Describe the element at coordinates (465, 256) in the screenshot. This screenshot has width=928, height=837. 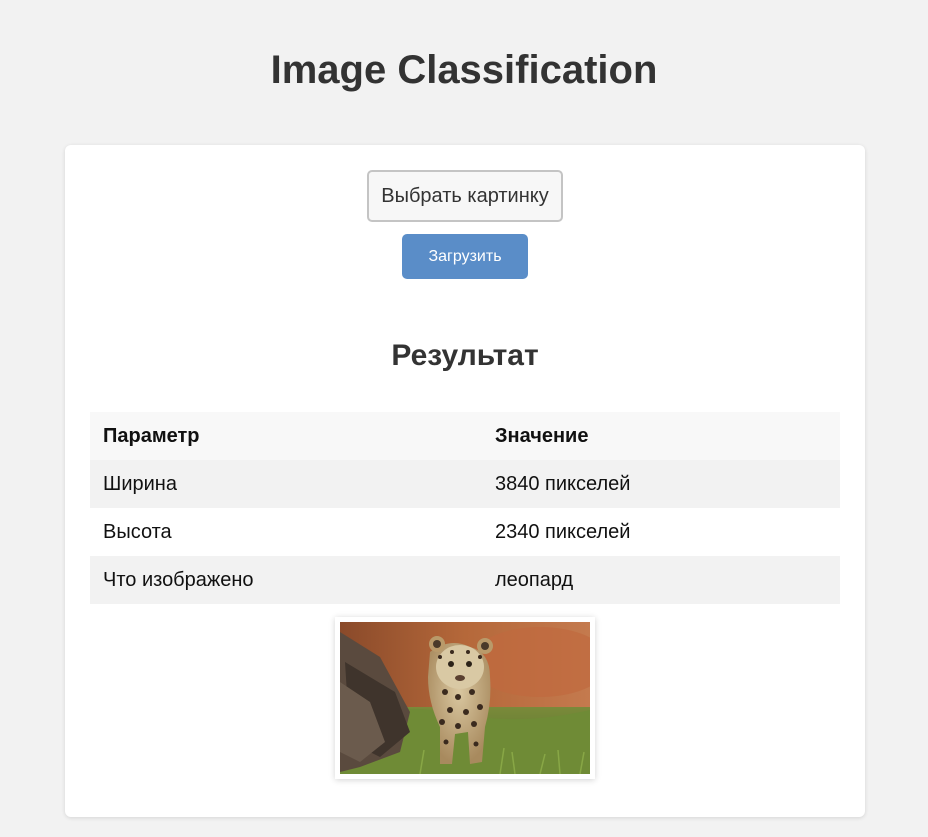
I see `upload-button: Загрузить` at that location.